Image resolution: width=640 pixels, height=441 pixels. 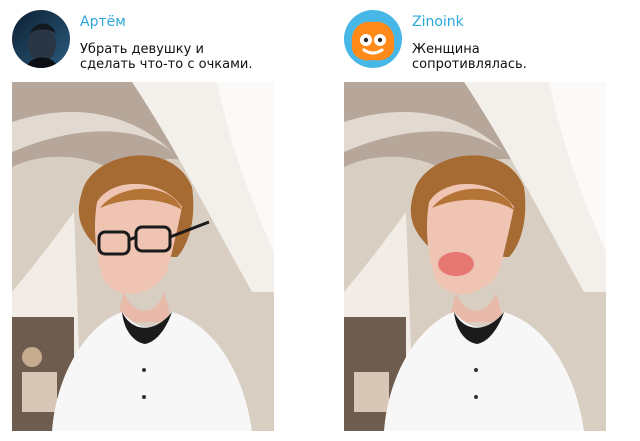 What do you see at coordinates (456, 264) in the screenshot?
I see `red-cheek-mark` at bounding box center [456, 264].